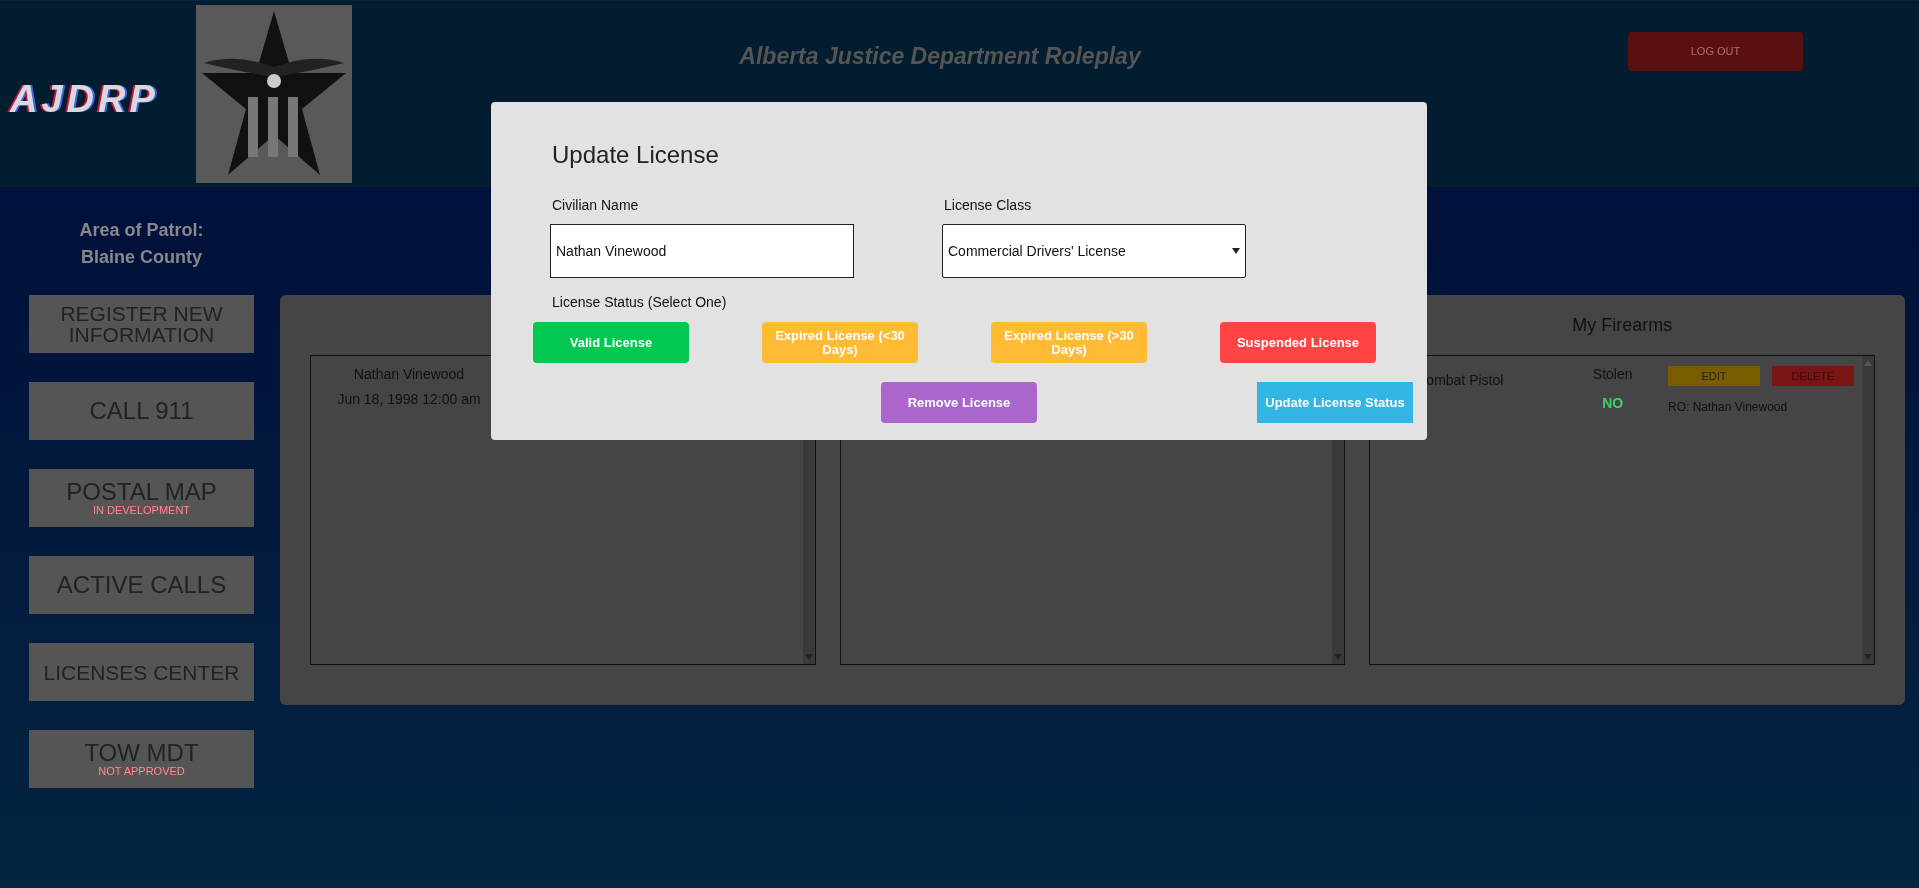 This screenshot has width=1919, height=888. Describe the element at coordinates (1613, 403) in the screenshot. I see `stolen-value: NO` at that location.